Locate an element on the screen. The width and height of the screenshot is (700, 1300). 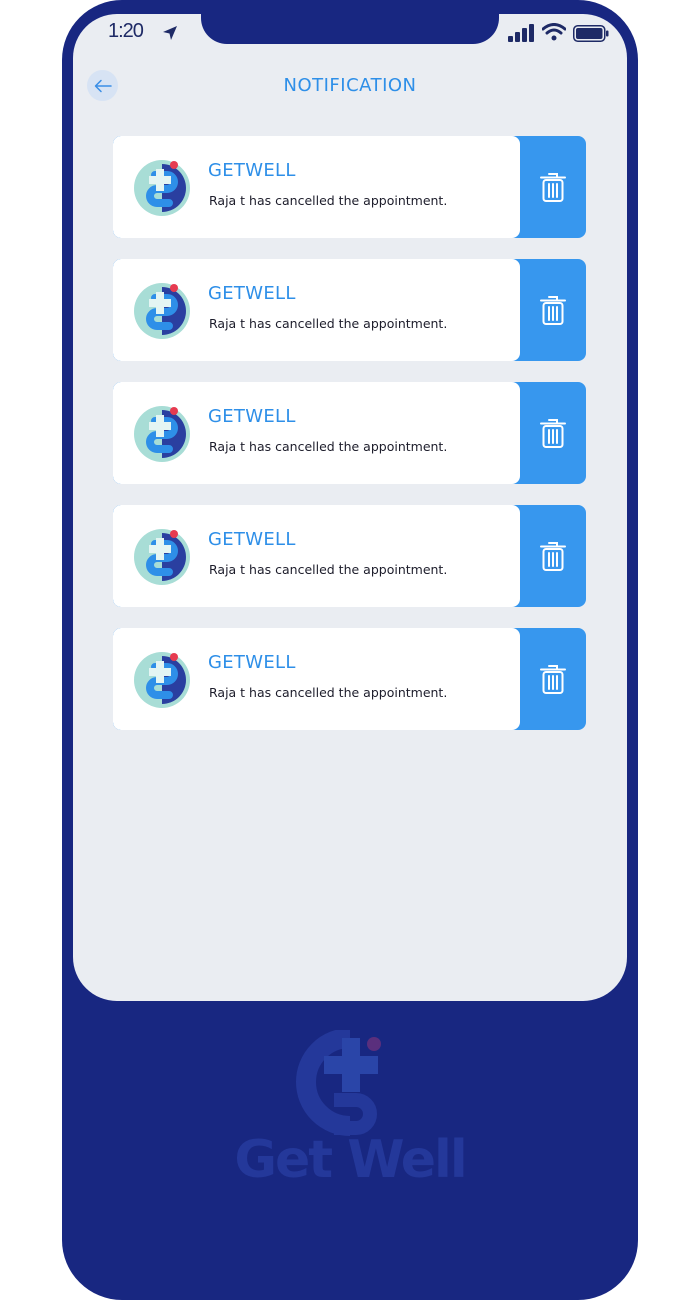
location-arrow-icon is located at coordinates (170, 33).